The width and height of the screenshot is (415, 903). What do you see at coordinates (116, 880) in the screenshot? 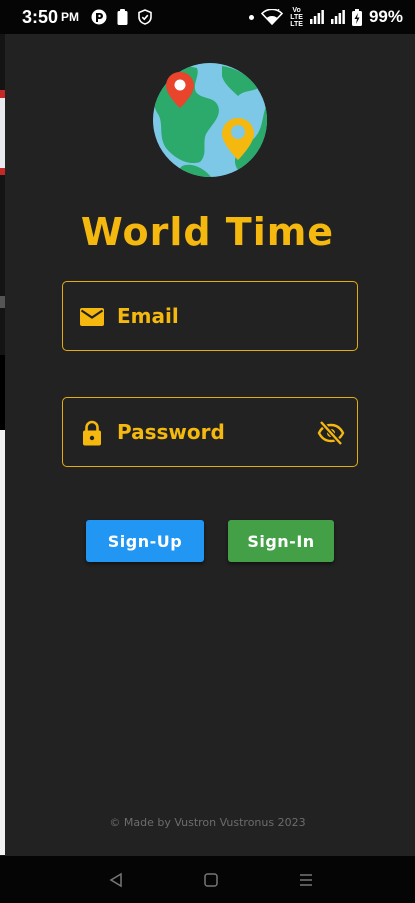
I see `triangle-back-icon` at bounding box center [116, 880].